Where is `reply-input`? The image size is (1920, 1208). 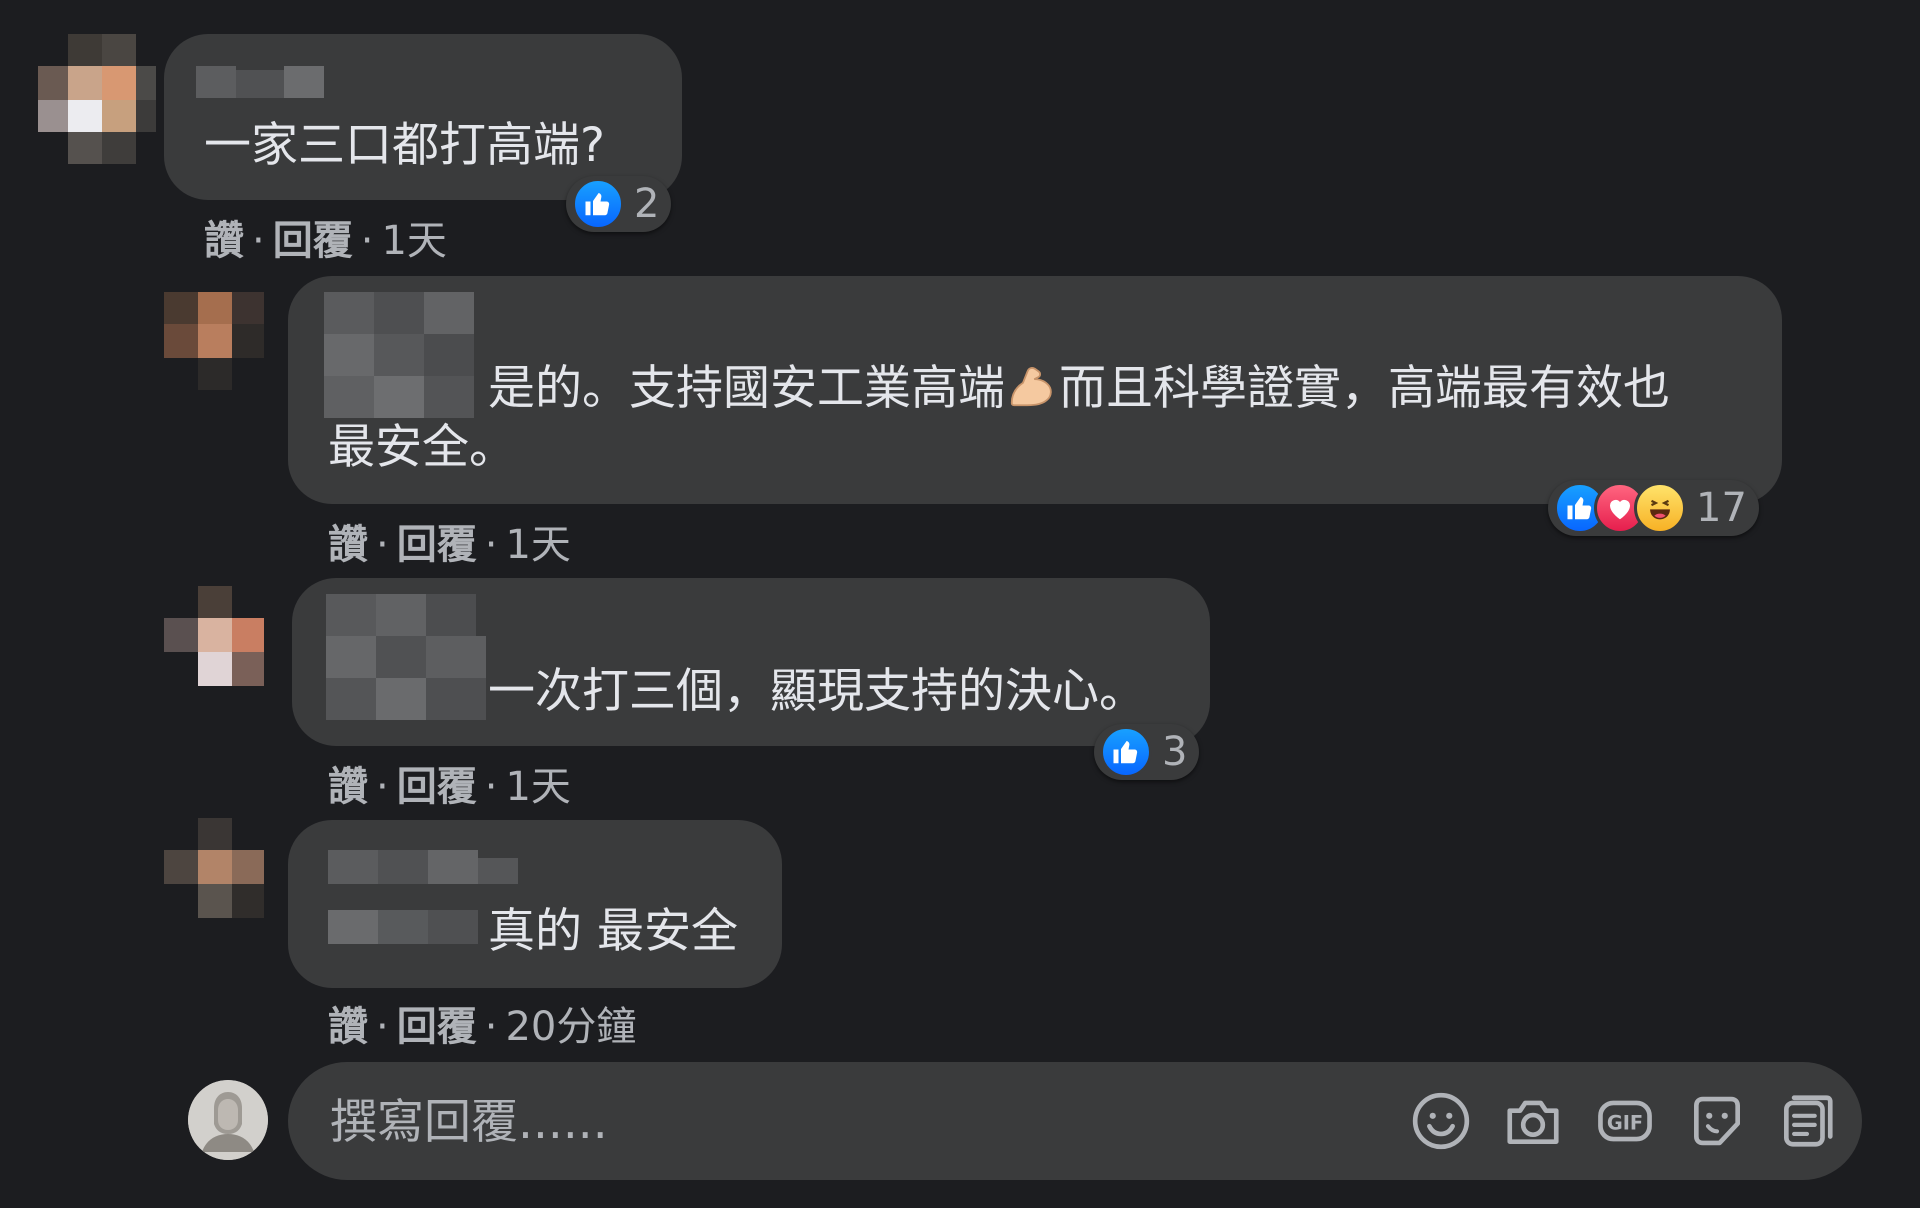 reply-input is located at coordinates (780, 1122).